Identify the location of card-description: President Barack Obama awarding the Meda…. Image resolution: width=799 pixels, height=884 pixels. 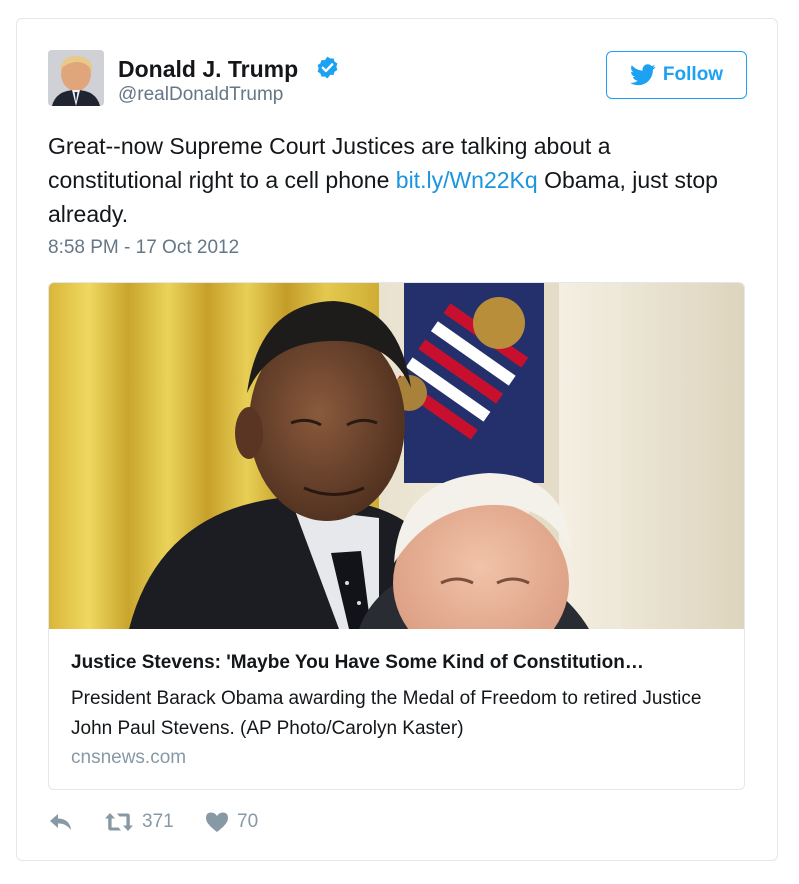
(386, 713).